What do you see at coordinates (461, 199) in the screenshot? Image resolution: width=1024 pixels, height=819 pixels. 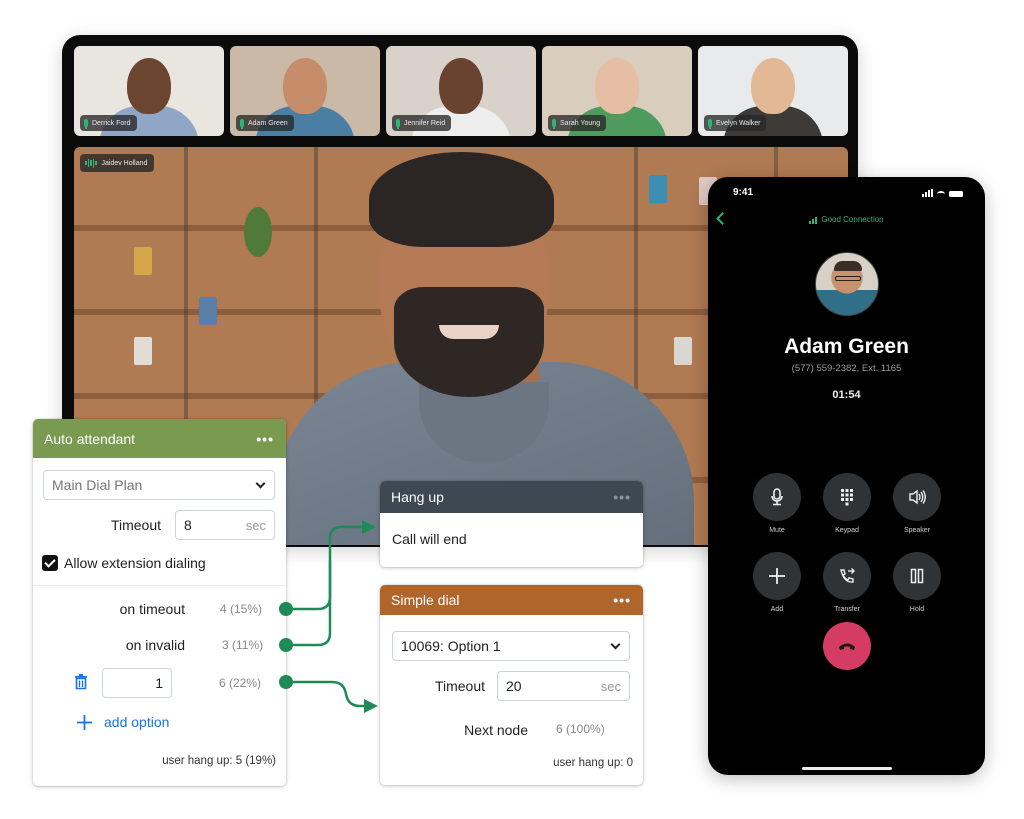 I see `speaker-hair` at bounding box center [461, 199].